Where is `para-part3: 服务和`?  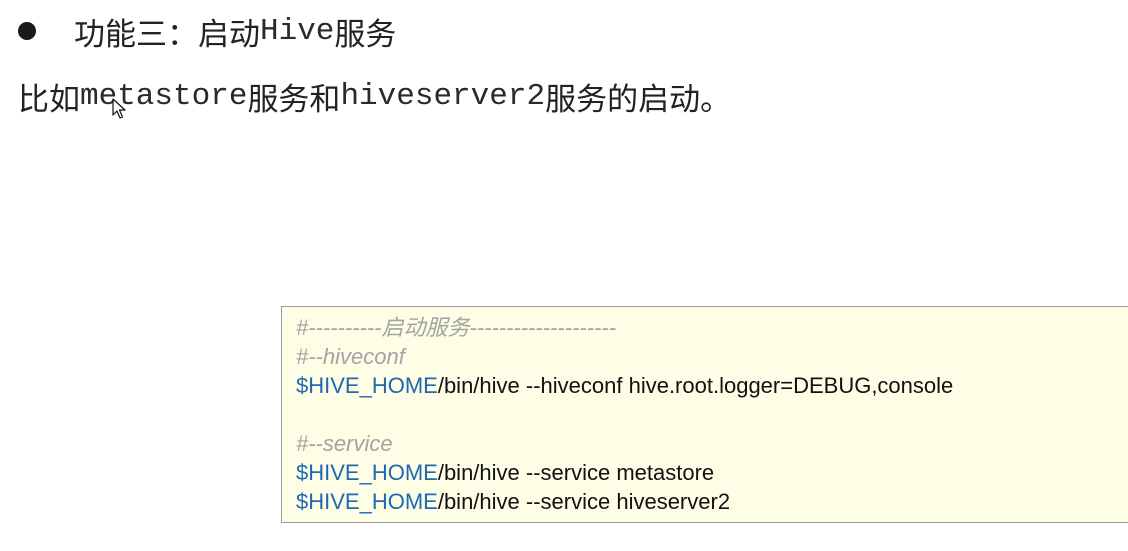 para-part3: 服务和 is located at coordinates (294, 99).